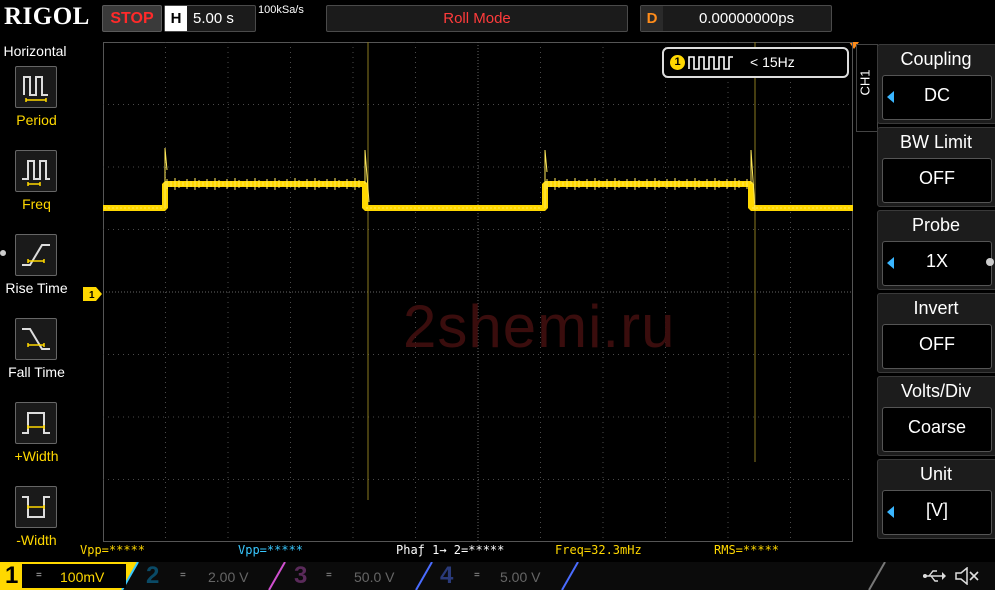 Image resolution: width=995 pixels, height=590 pixels. I want to click on ch4-status: 4 = 5.00 V, so click(501, 576).